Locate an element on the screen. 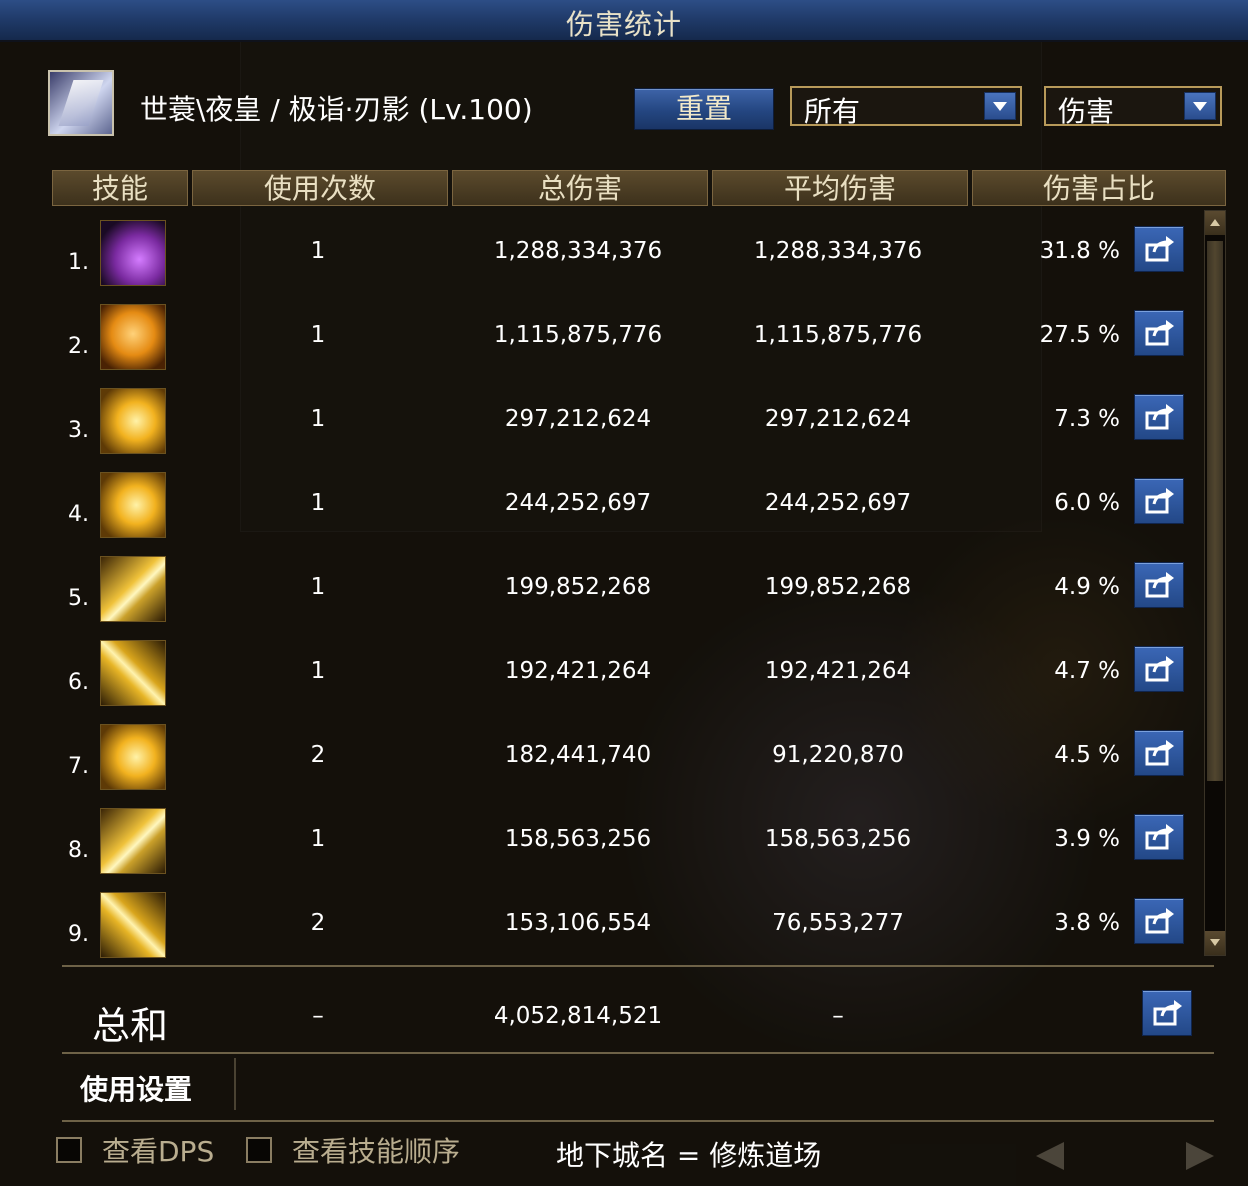 This screenshot has height=1186, width=1248. prev-arrow-icon is located at coordinates (1050, 1156).